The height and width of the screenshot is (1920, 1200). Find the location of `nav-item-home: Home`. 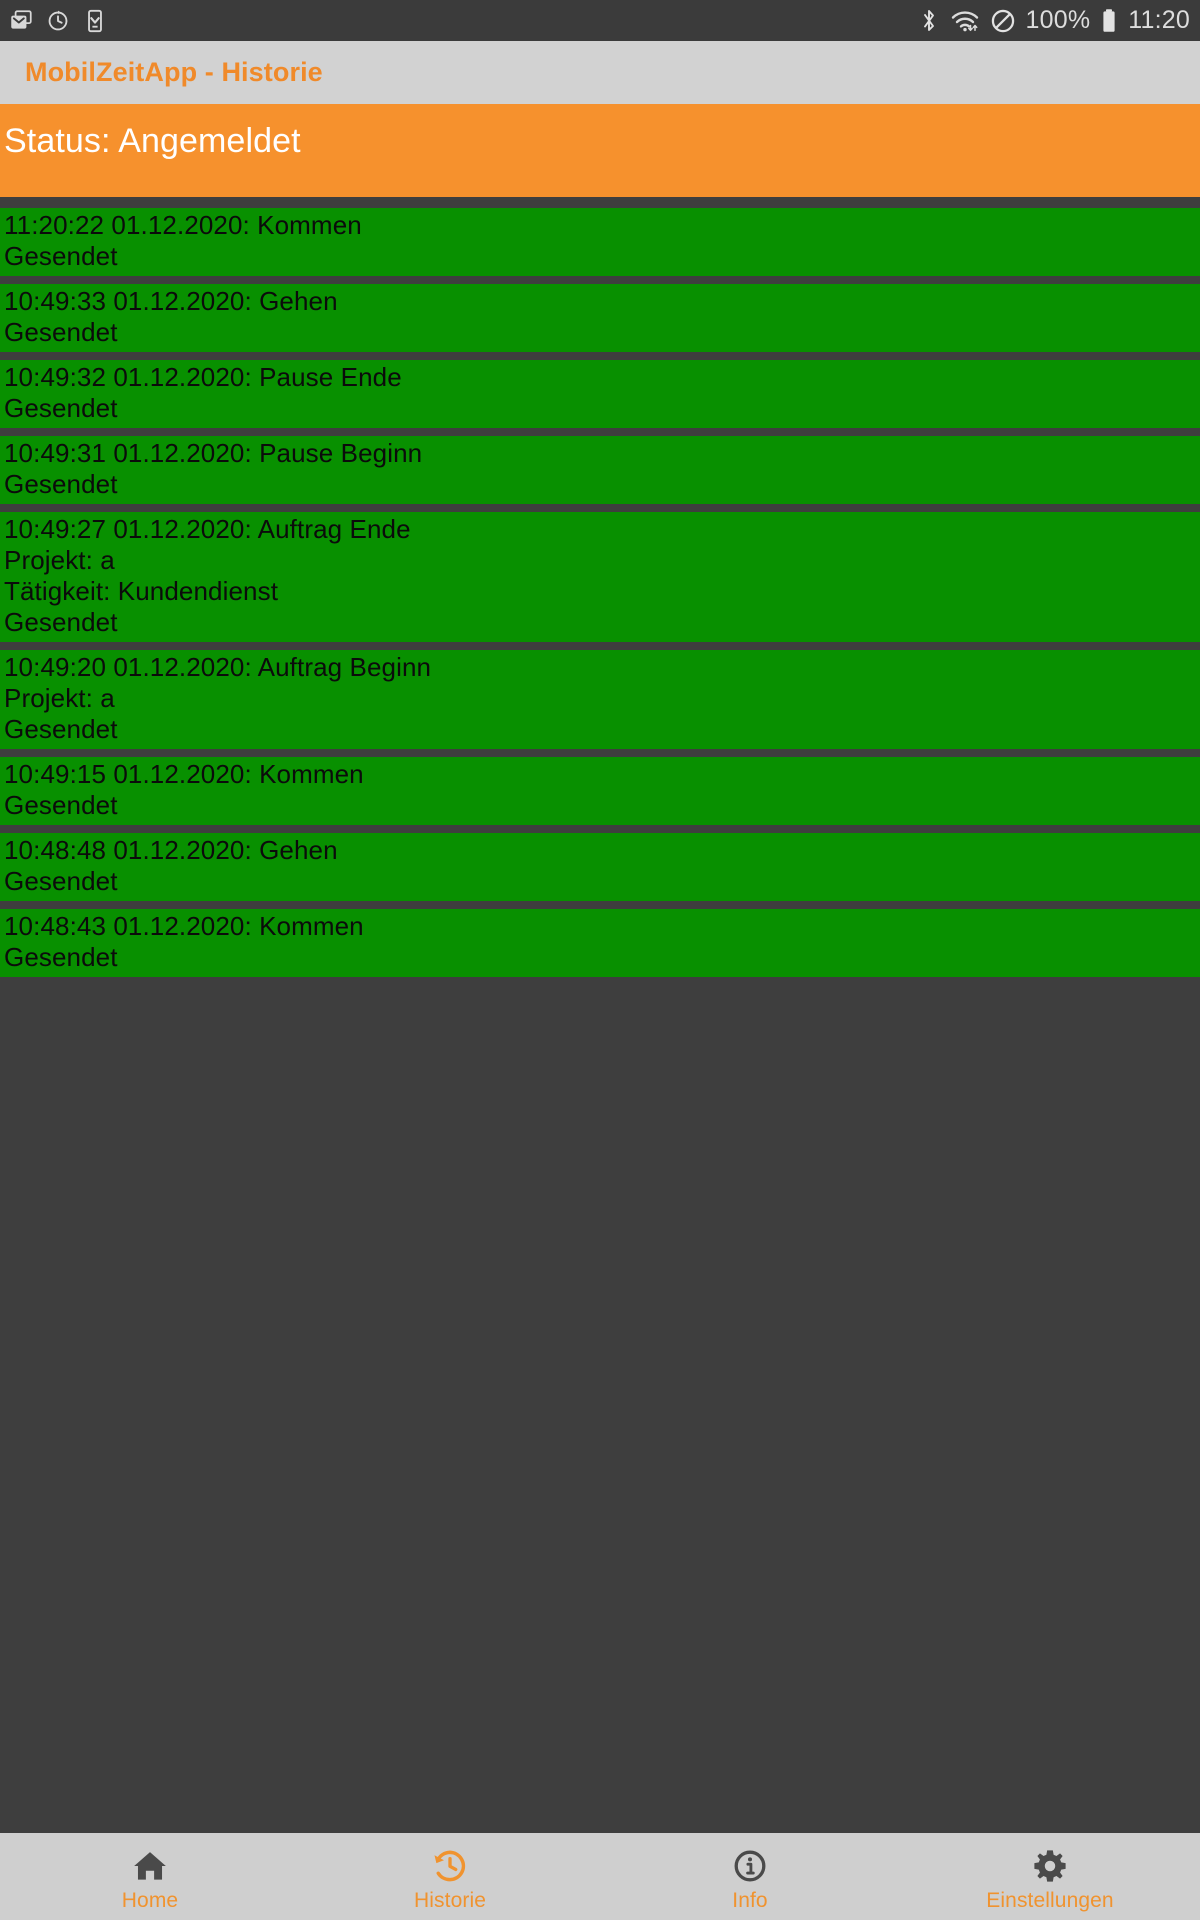

nav-item-home: Home is located at coordinates (150, 1876).